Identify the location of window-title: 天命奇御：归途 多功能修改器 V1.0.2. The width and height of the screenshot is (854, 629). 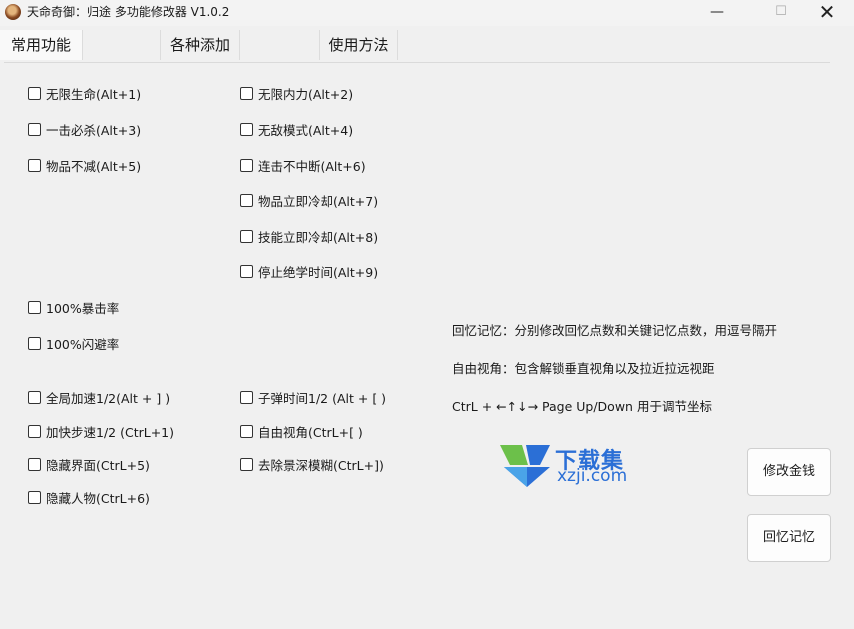
(128, 12).